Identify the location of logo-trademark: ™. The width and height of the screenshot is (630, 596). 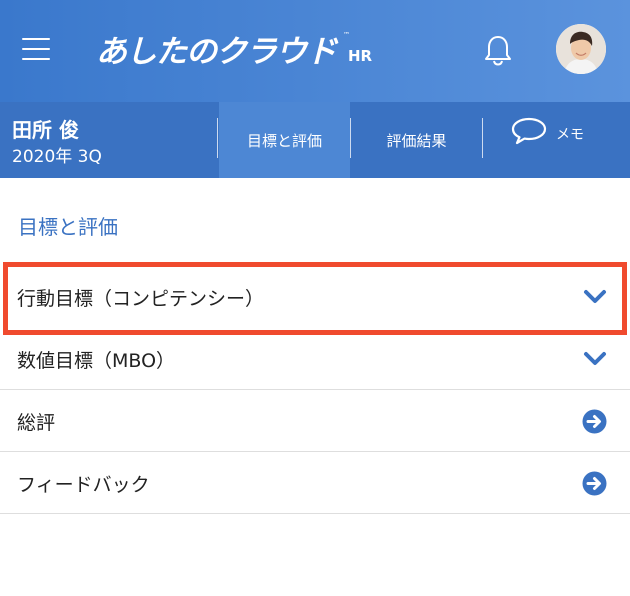
(346, 35).